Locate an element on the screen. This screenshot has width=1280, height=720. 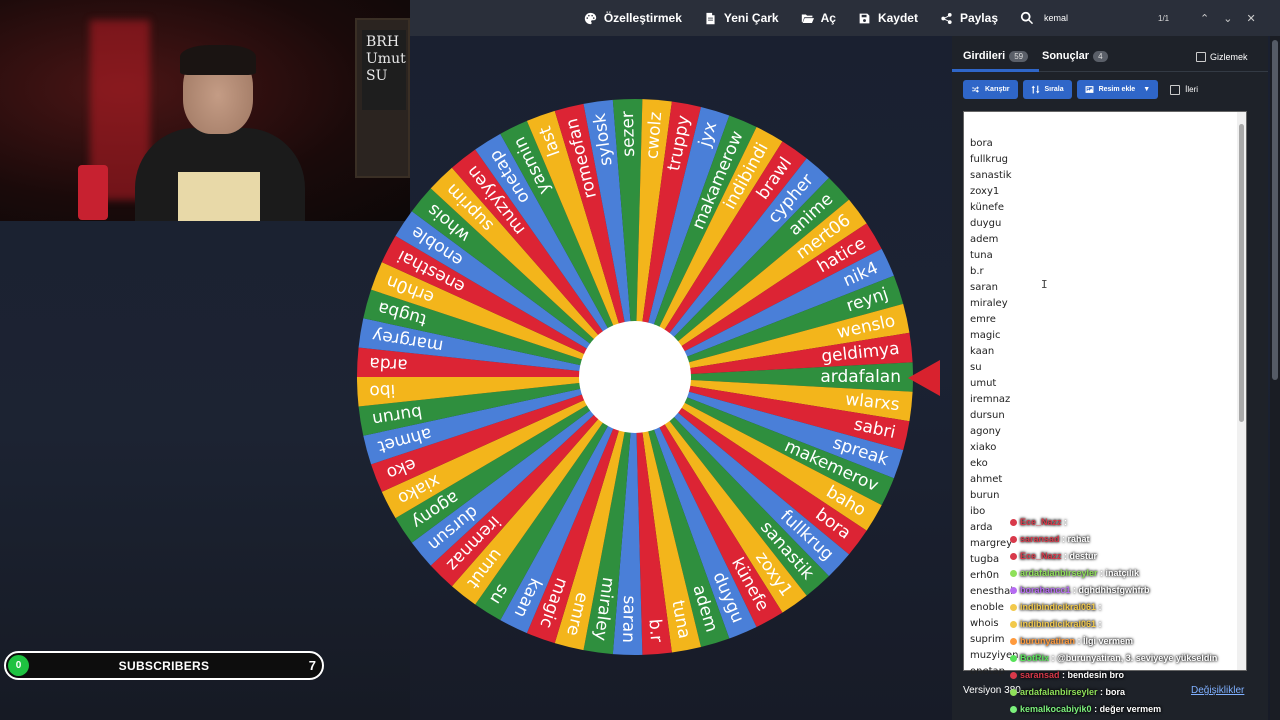
new-wheel-button: Yeni Çark is located at coordinates (741, 18).